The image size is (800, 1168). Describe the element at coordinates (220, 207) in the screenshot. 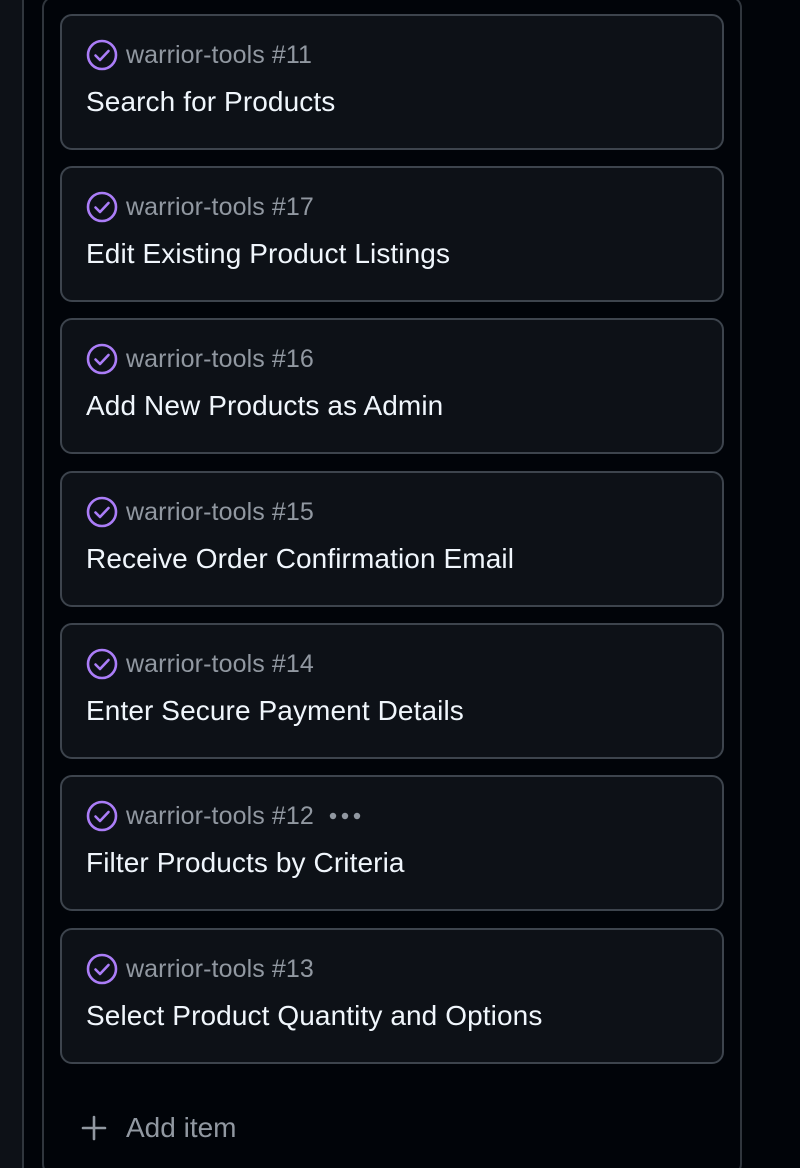

I see `issue-reference-link: warrior-tools #17` at that location.